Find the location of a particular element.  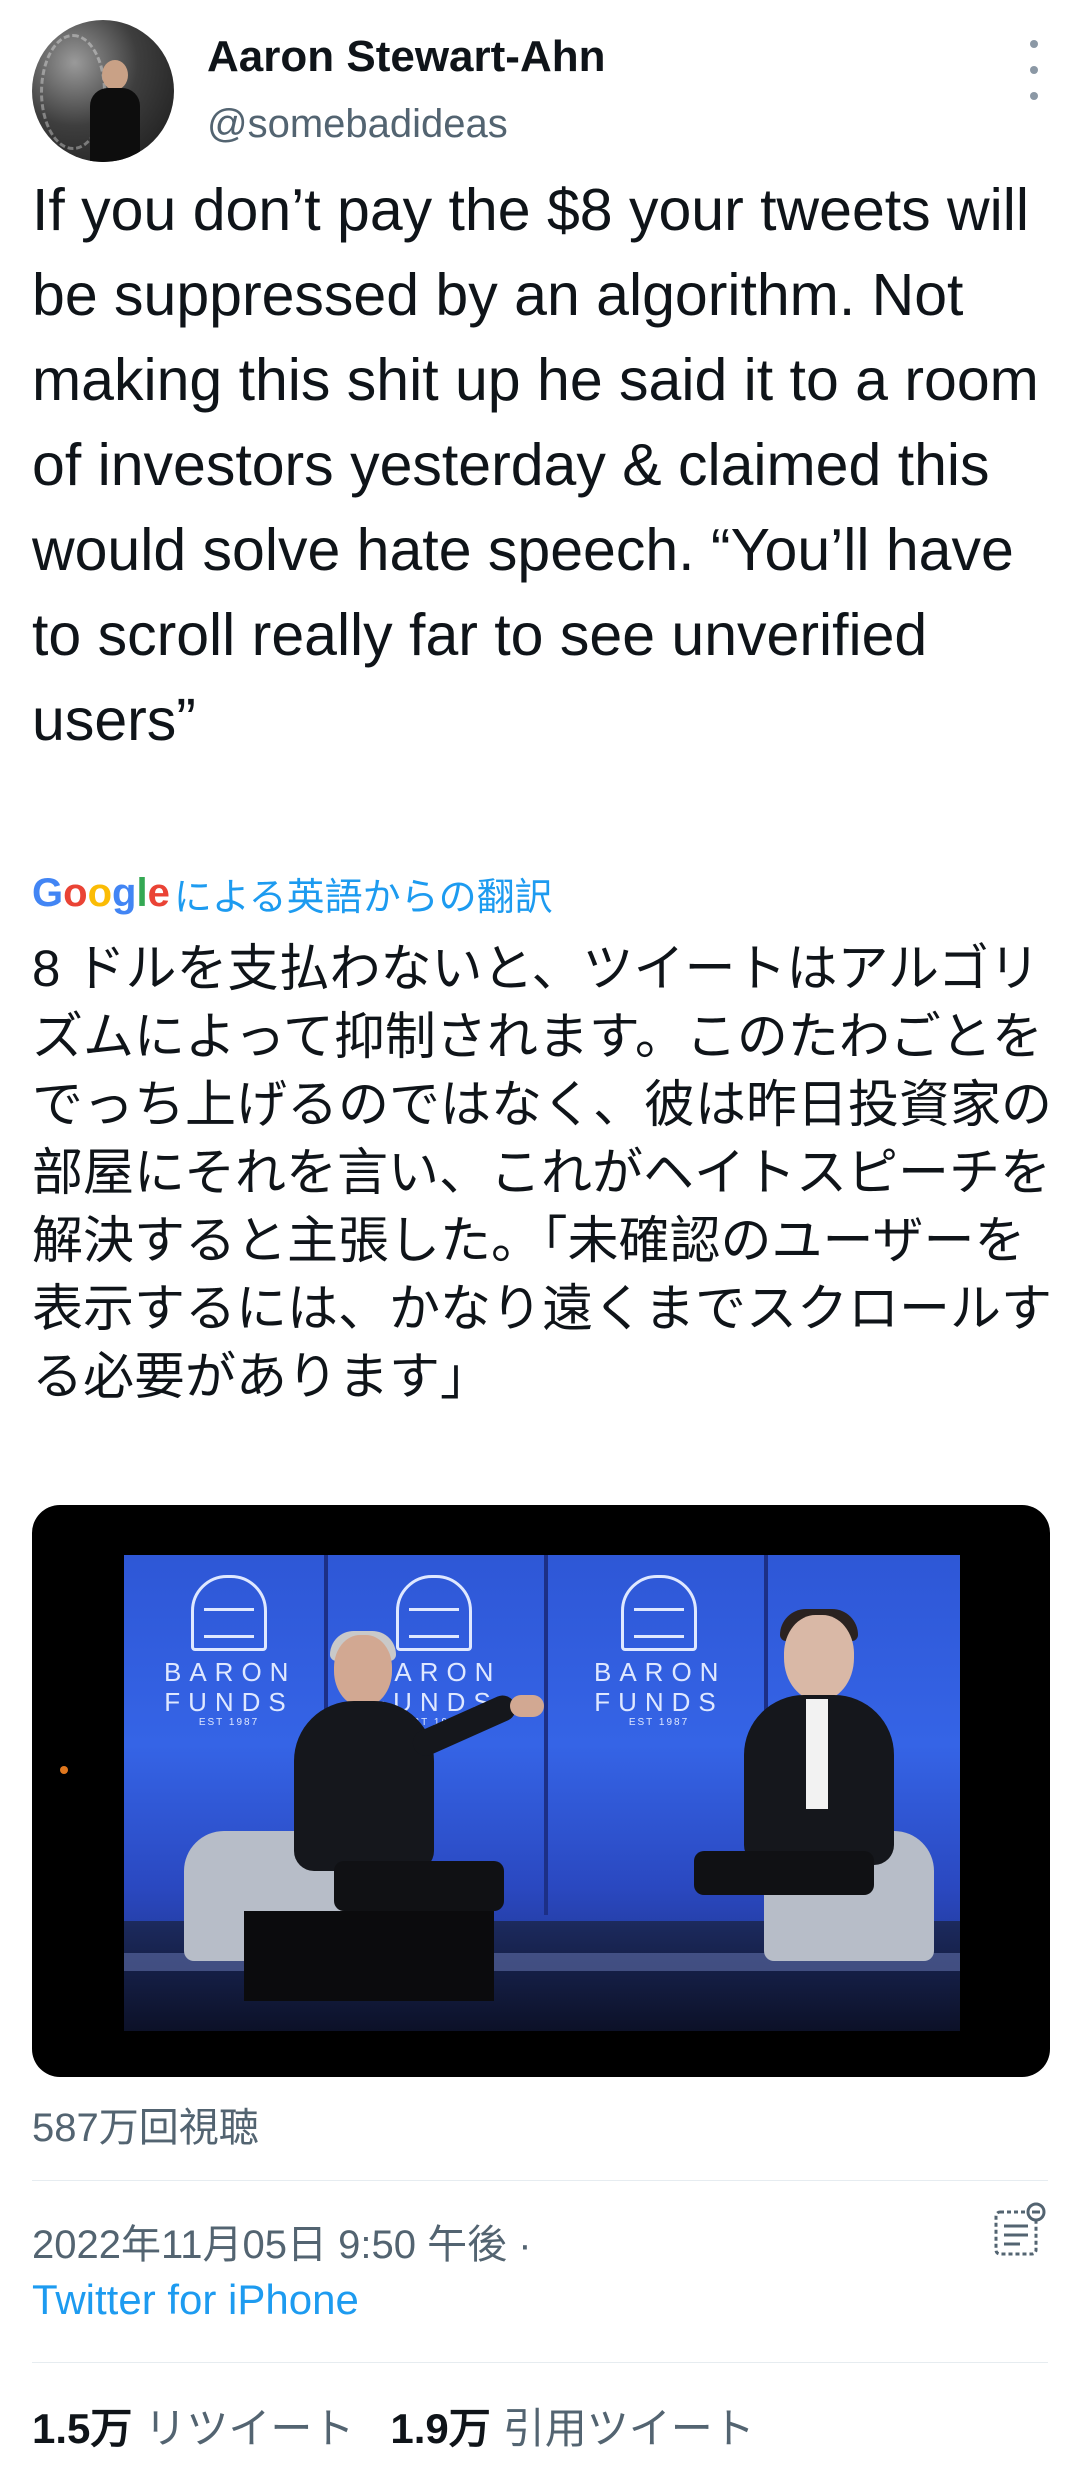

author-handle: @somebadideas is located at coordinates (357, 124).